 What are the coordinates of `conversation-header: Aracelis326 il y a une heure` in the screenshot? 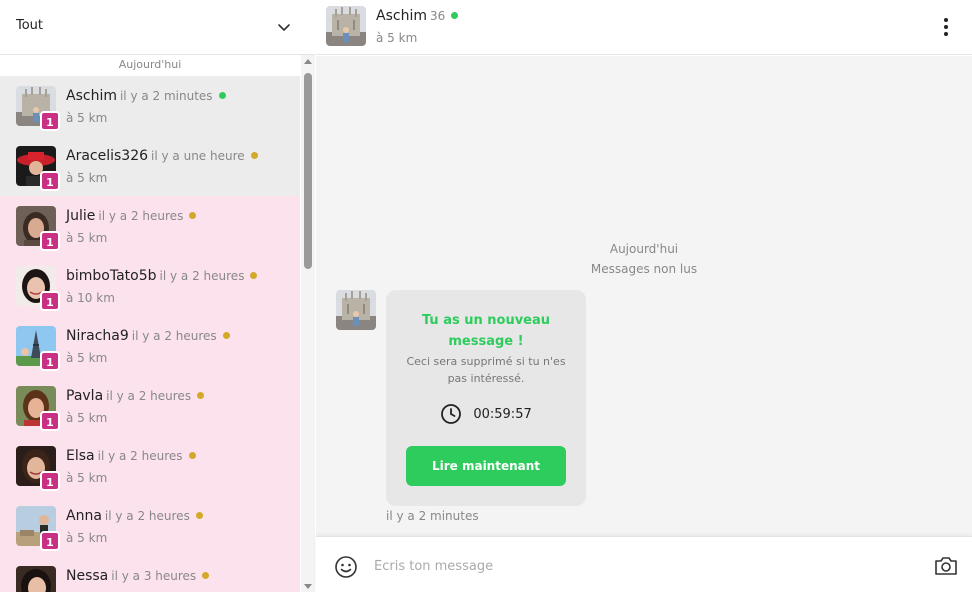 It's located at (162, 156).